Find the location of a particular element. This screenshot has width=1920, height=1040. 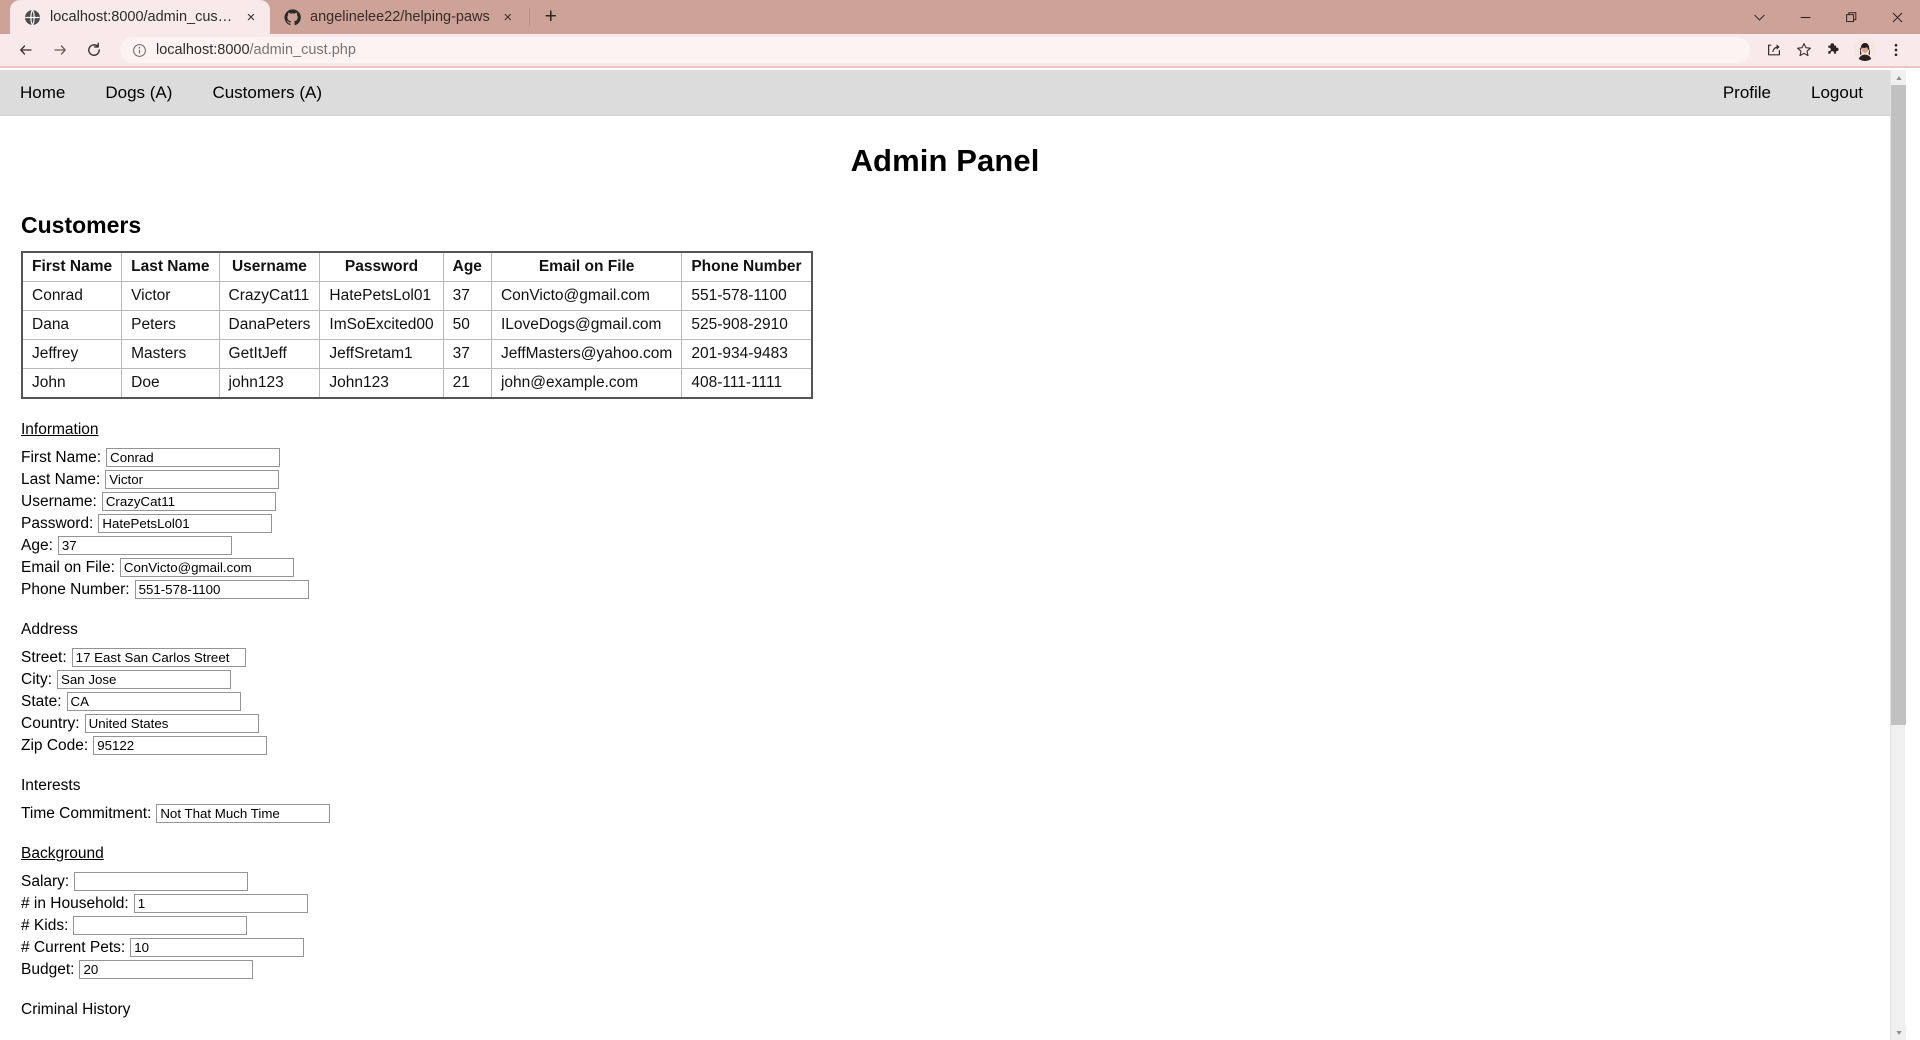

table-cell: Dana is located at coordinates (72, 325).